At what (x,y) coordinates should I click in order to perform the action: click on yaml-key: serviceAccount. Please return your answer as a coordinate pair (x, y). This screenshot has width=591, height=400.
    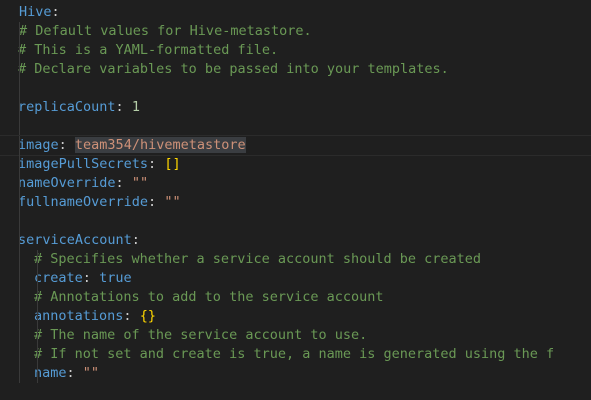
    Looking at the image, I should click on (75, 240).